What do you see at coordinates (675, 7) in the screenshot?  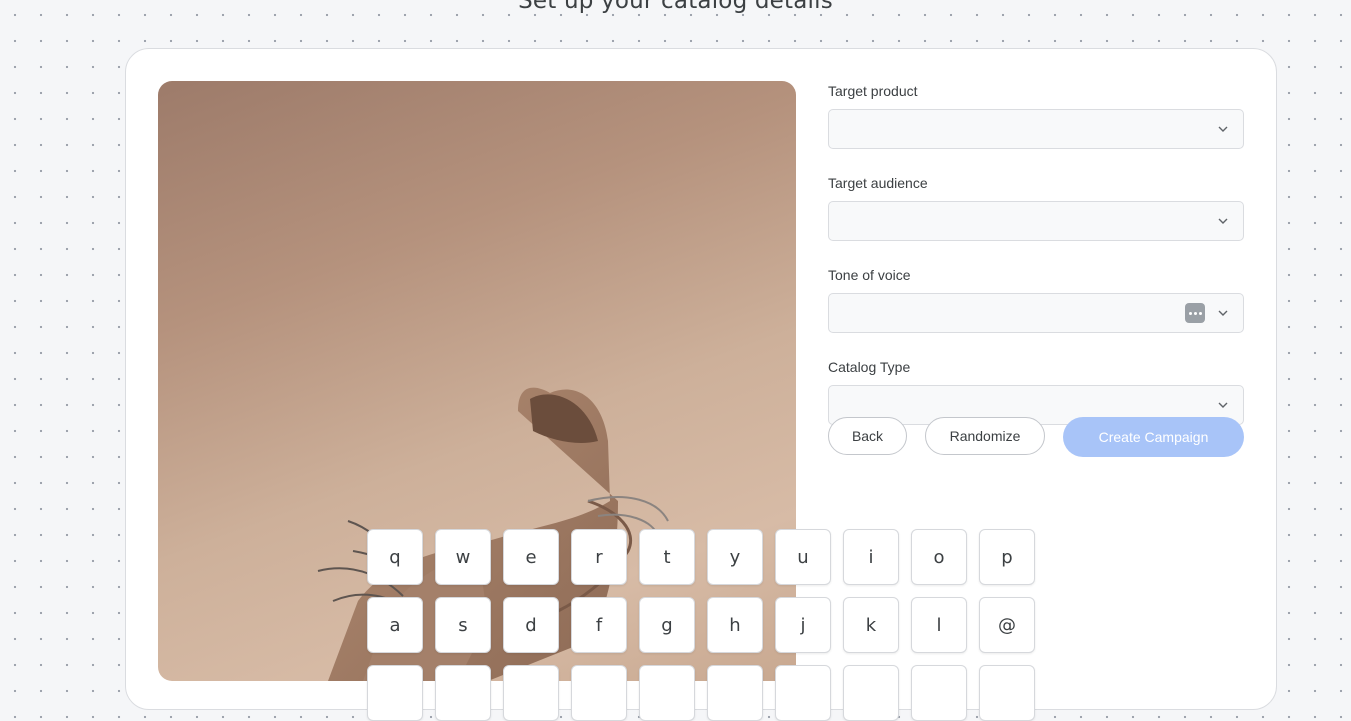 I see `page-title: Set up your catalog details` at bounding box center [675, 7].